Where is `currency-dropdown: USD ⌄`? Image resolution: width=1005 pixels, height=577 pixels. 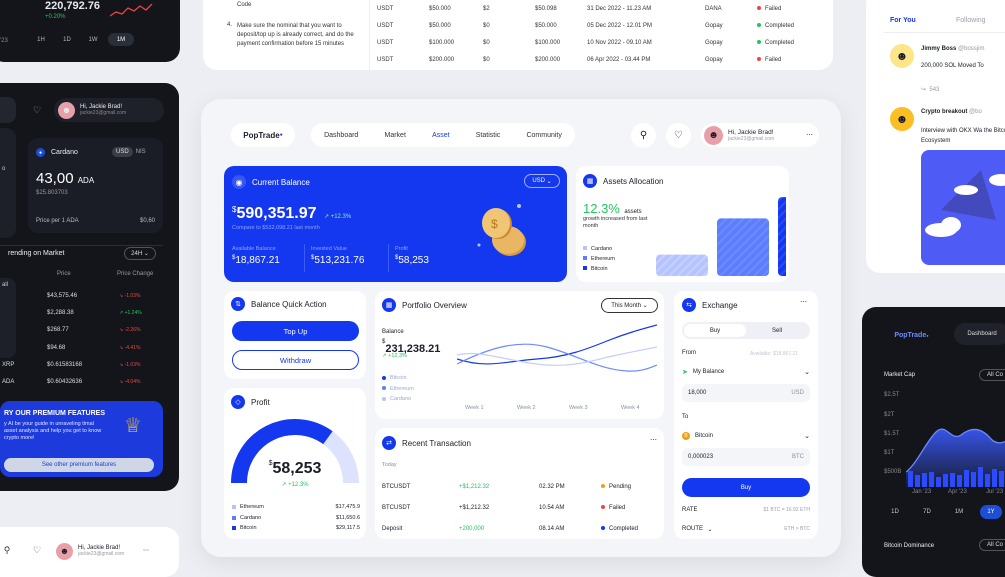
currency-dropdown: USD ⌄ is located at coordinates (542, 181).